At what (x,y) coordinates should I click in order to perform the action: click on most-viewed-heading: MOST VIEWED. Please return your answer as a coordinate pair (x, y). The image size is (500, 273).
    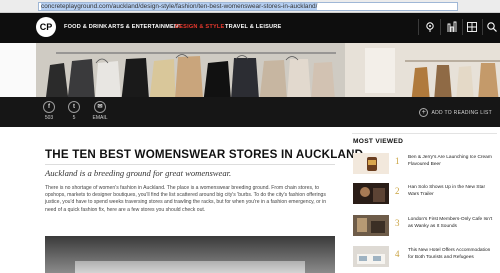
    Looking at the image, I should click on (378, 141).